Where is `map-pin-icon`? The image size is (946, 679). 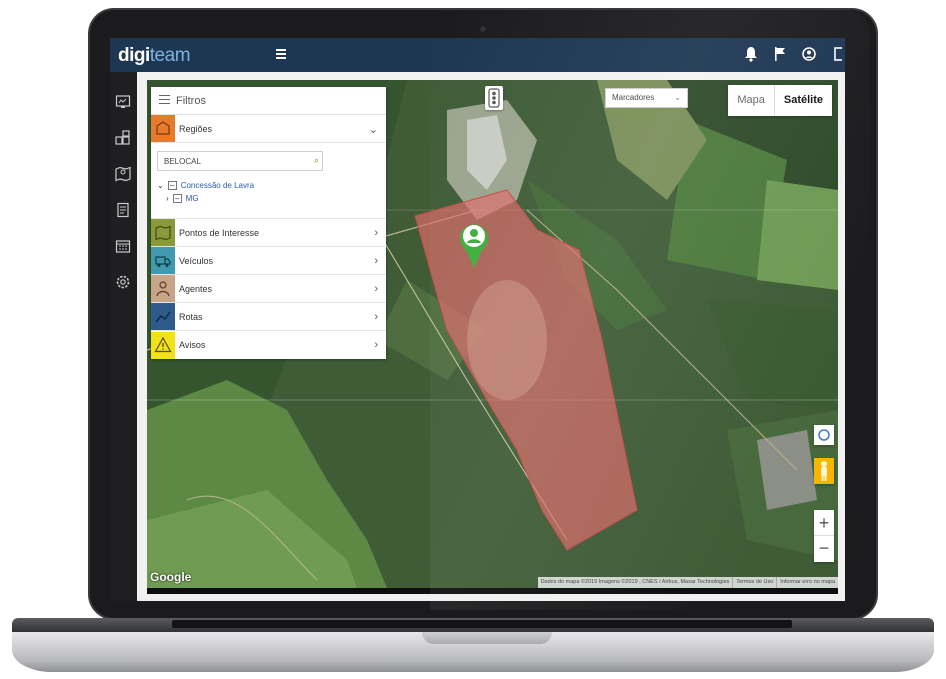 map-pin-icon is located at coordinates (123, 174).